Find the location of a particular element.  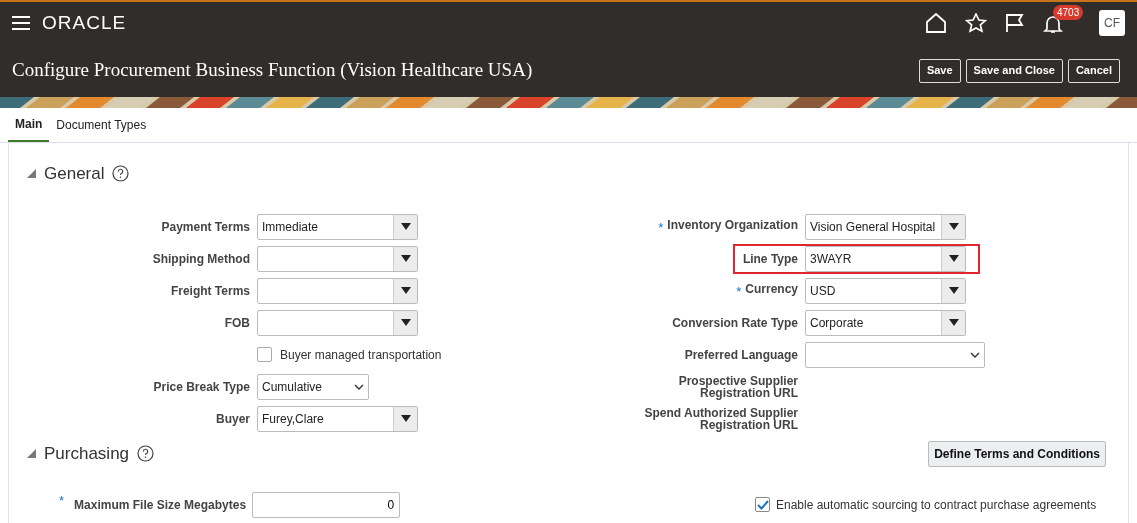

notification-badge: 4703 is located at coordinates (1068, 12).